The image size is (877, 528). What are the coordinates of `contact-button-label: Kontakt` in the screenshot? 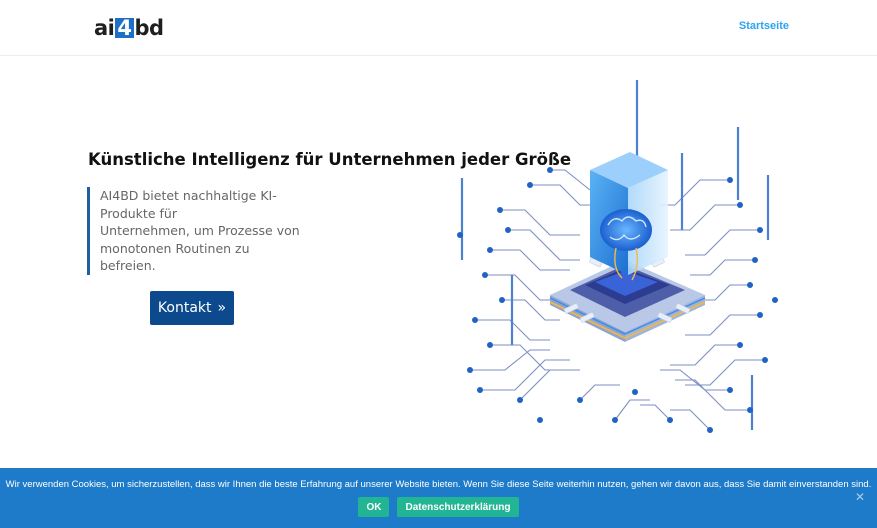 It's located at (184, 308).